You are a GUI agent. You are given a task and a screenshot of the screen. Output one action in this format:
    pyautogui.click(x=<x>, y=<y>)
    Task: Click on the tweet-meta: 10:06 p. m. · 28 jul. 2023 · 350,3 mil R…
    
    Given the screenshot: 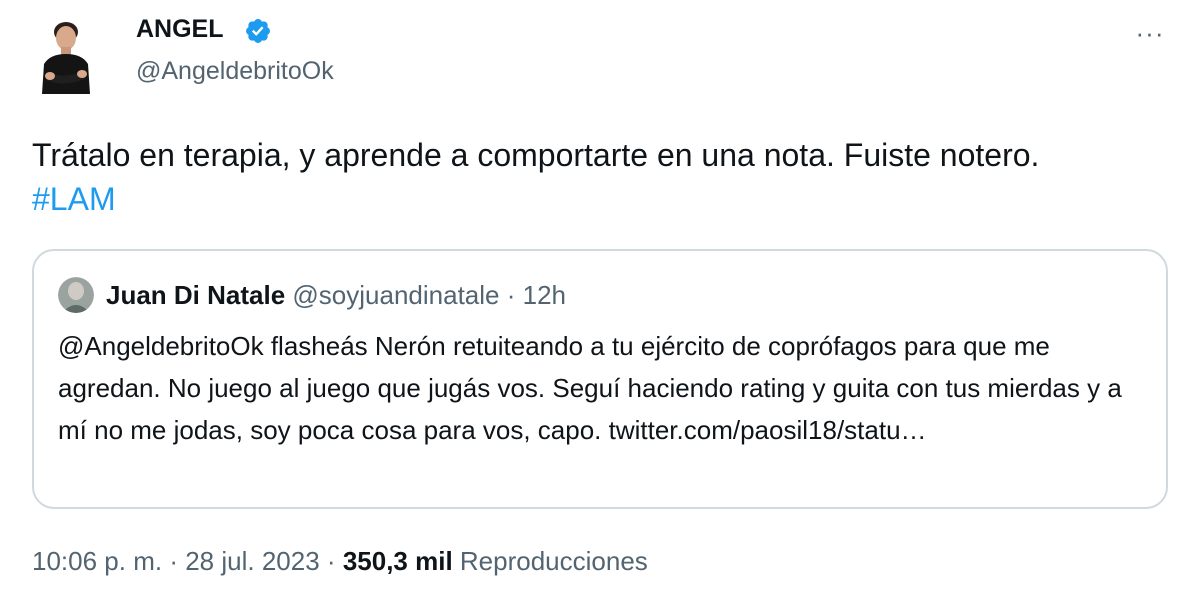 What is the action you would take?
    pyautogui.click(x=340, y=561)
    